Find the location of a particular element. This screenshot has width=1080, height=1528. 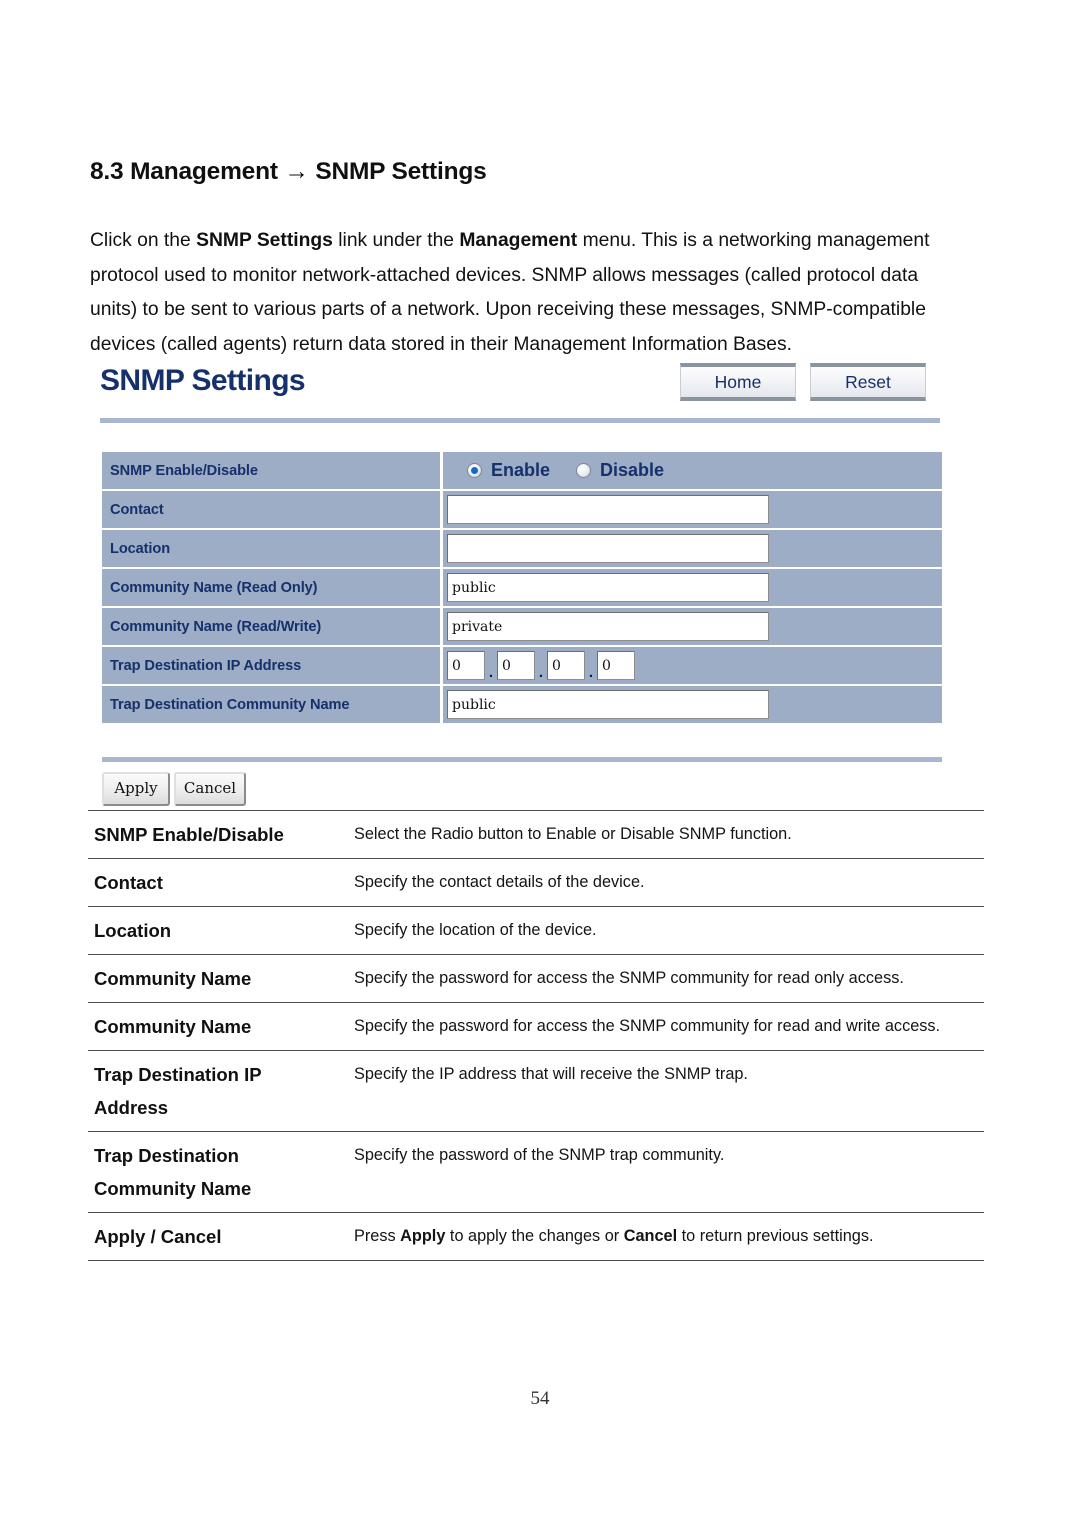

value-snmp-enable: Enable Disable is located at coordinates (692, 470).